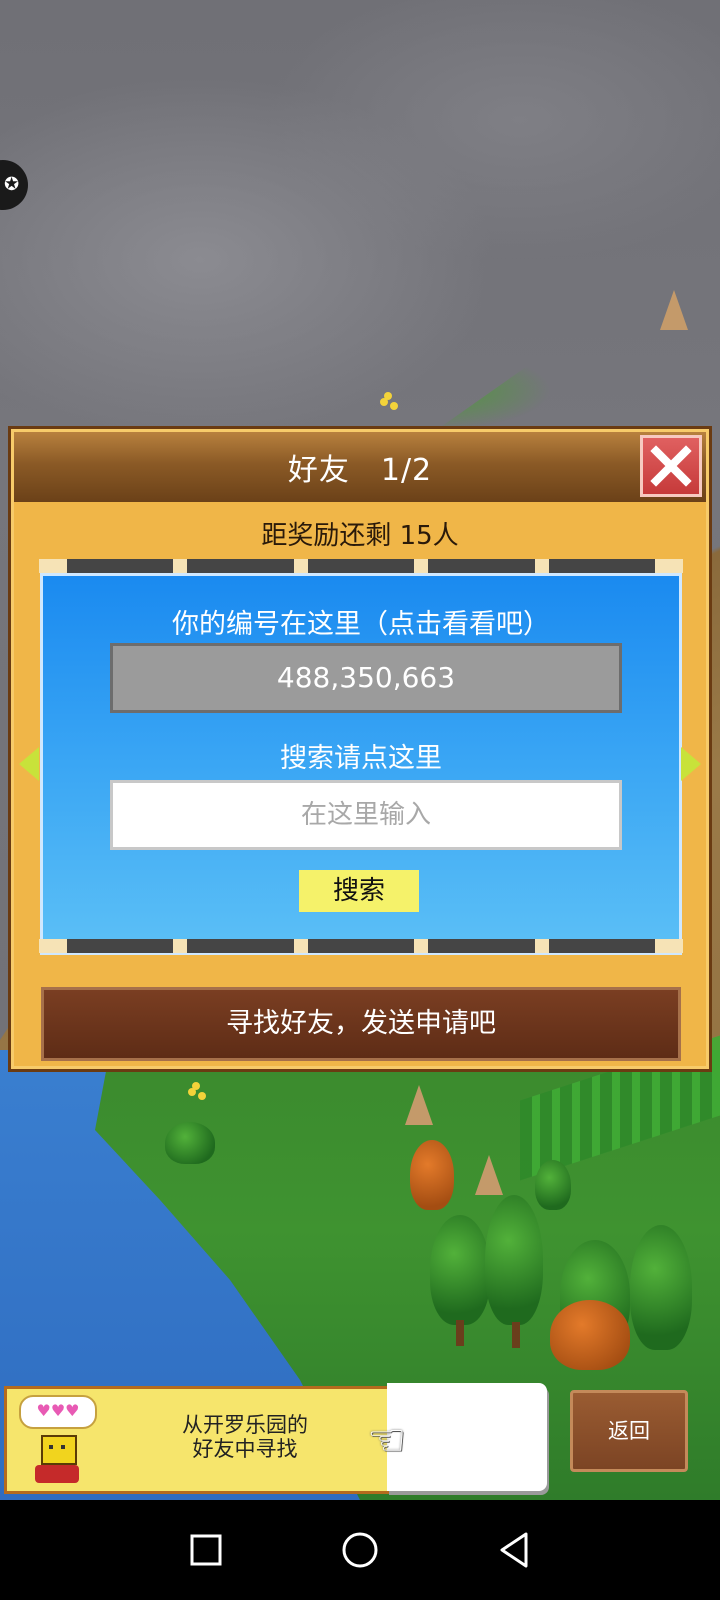 The image size is (720, 1600). Describe the element at coordinates (361, 1024) in the screenshot. I see `find-friends-button: 寻找好友，发送申请吧` at that location.